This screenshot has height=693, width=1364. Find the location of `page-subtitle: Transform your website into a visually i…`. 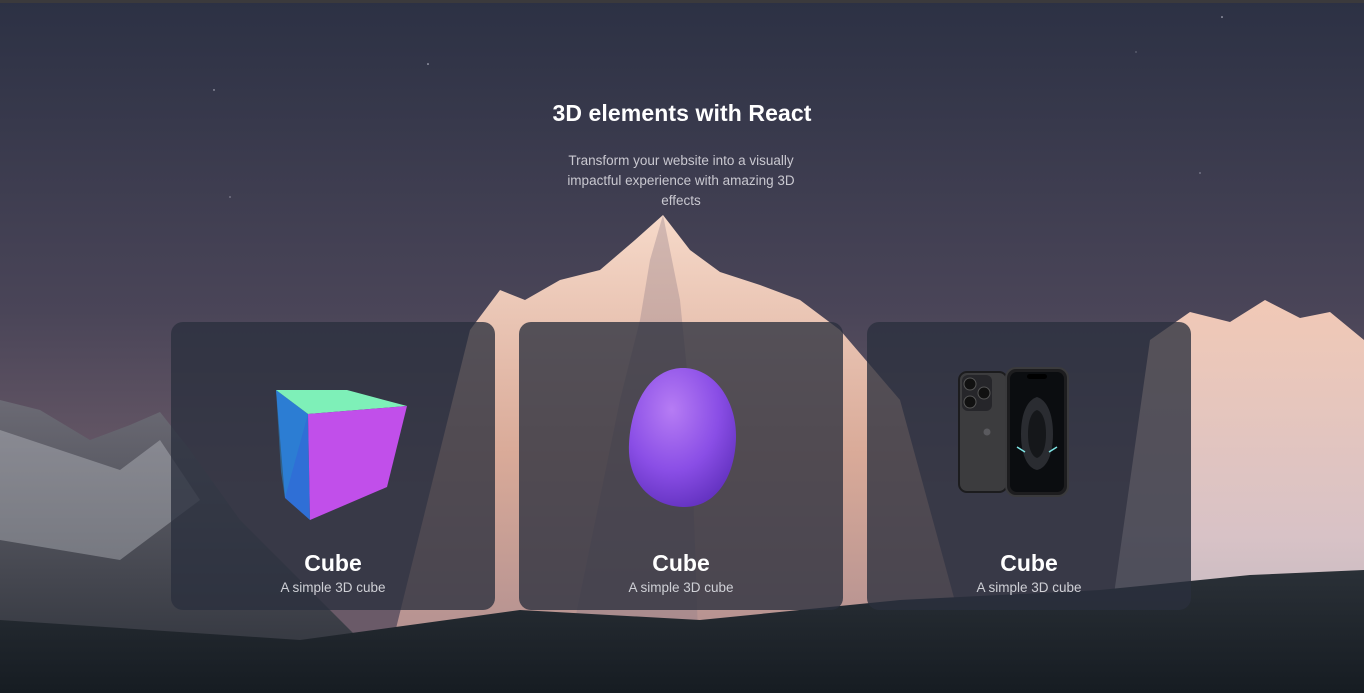

page-subtitle: Transform your website into a visually i… is located at coordinates (681, 180).